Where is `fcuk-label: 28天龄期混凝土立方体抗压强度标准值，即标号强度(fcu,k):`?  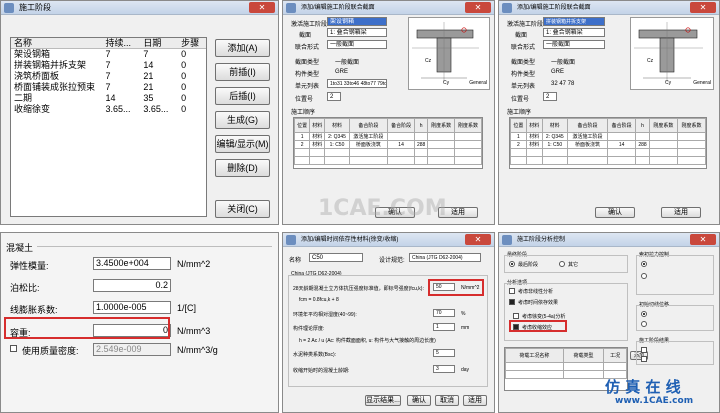
fcuk-label: 28天龄期混凝土立方体抗压强度标准值，即标号强度(fcu,k): is located at coordinates (358, 289).